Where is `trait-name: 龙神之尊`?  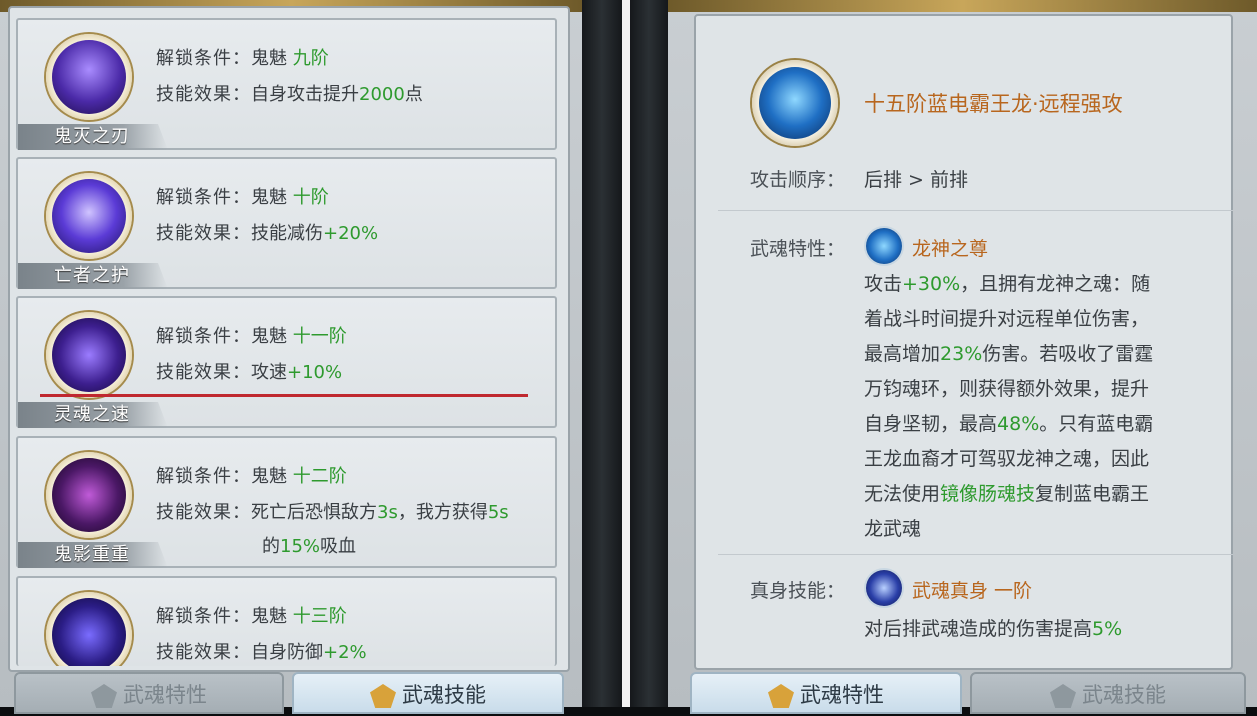 trait-name: 龙神之尊 is located at coordinates (950, 249).